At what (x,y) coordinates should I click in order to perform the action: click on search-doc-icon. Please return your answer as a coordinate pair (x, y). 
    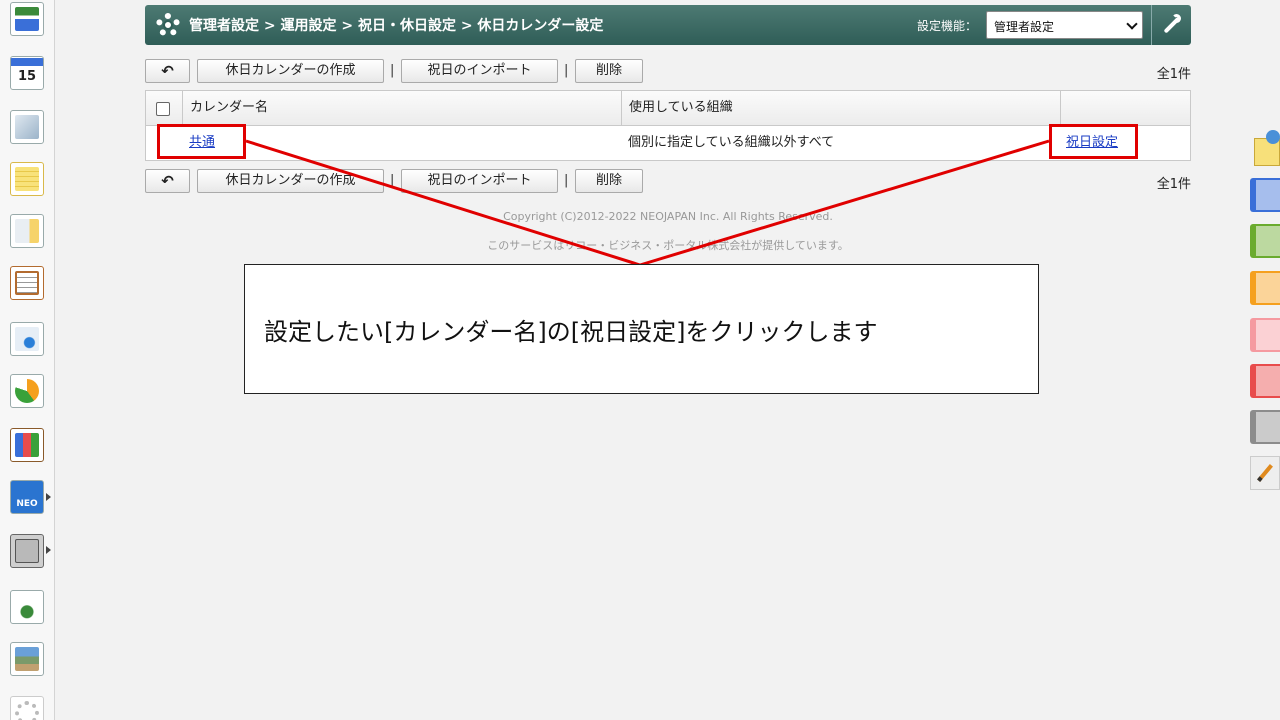
    Looking at the image, I should click on (27, 339).